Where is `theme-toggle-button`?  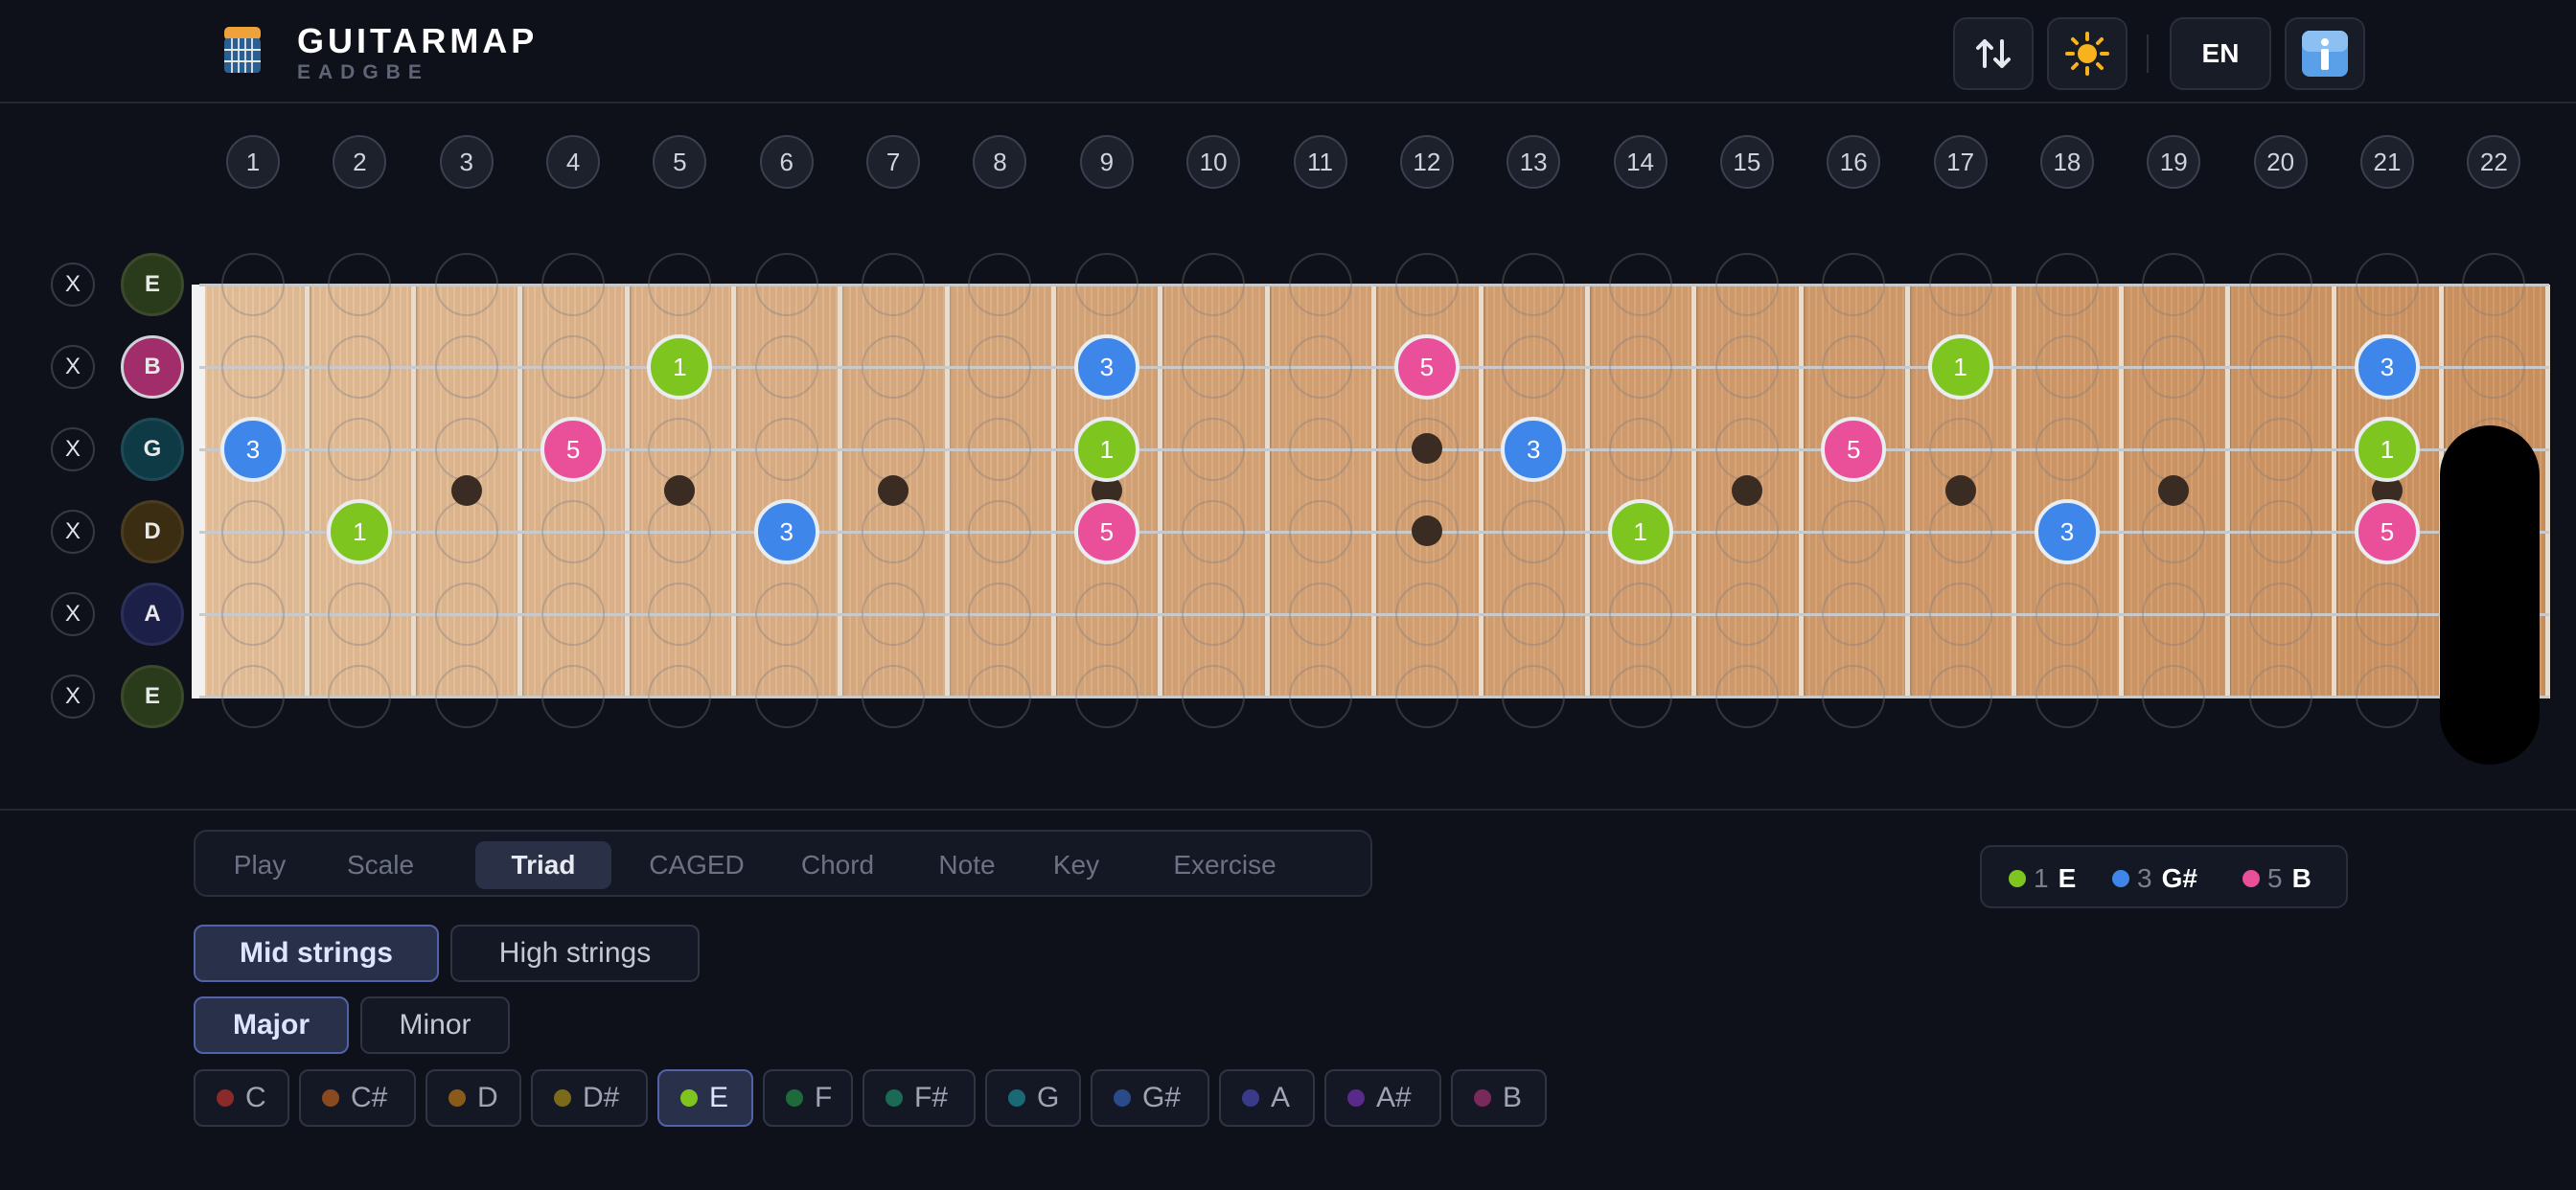
theme-toggle-button is located at coordinates (2087, 54).